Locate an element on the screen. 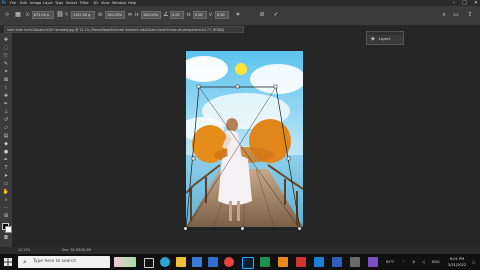 The height and width of the screenshot is (270, 480). h-value: 100.00% is located at coordinates (151, 15).